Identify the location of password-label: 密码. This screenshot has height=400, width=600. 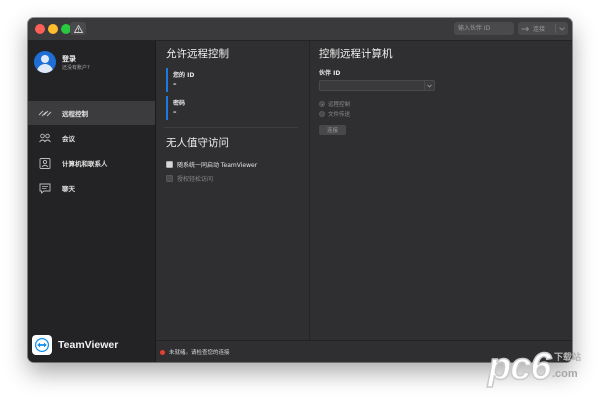
(179, 103).